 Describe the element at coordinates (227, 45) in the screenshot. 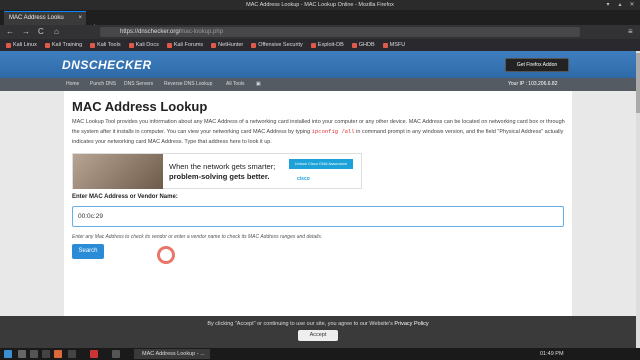

I see `bookmark-nethunter: NetHunter` at that location.